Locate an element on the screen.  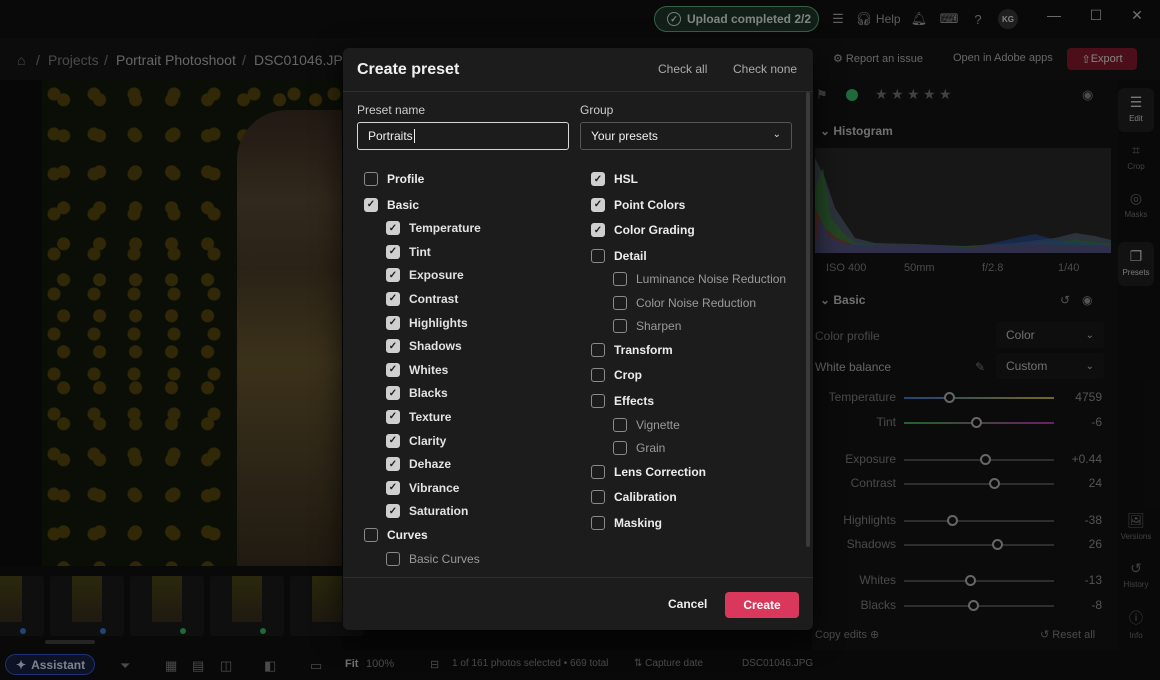
checkbox-label: Point Colors is located at coordinates (650, 204).